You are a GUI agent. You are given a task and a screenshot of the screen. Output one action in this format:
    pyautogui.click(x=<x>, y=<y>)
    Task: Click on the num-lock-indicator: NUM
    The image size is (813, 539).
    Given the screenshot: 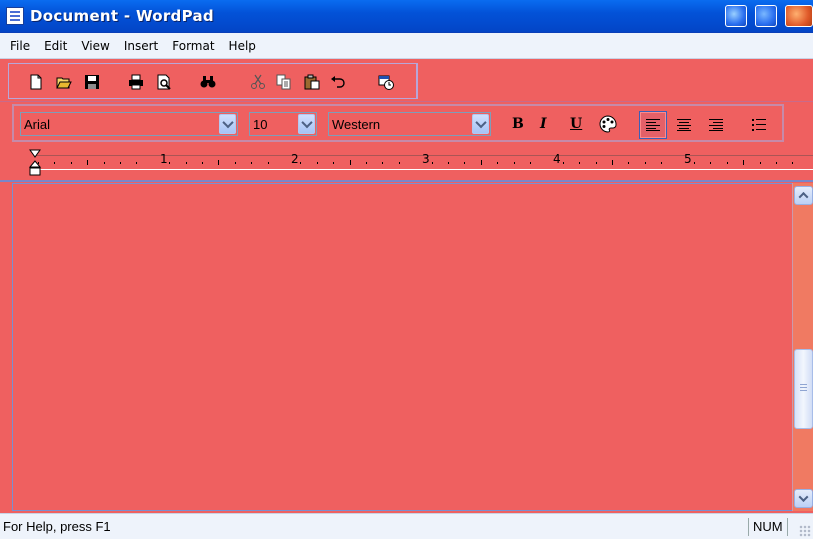 What is the action you would take?
    pyautogui.click(x=768, y=527)
    